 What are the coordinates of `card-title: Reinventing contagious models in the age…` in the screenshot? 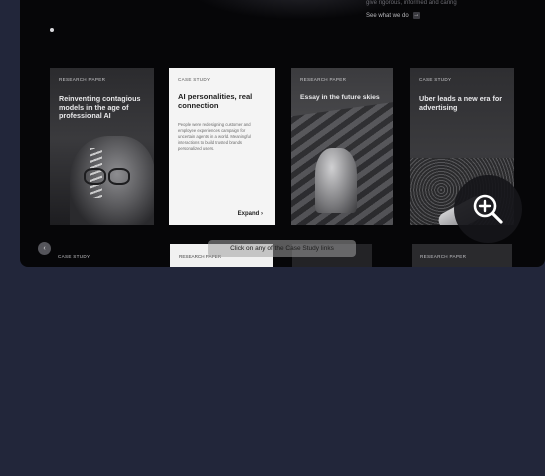 It's located at (100, 107).